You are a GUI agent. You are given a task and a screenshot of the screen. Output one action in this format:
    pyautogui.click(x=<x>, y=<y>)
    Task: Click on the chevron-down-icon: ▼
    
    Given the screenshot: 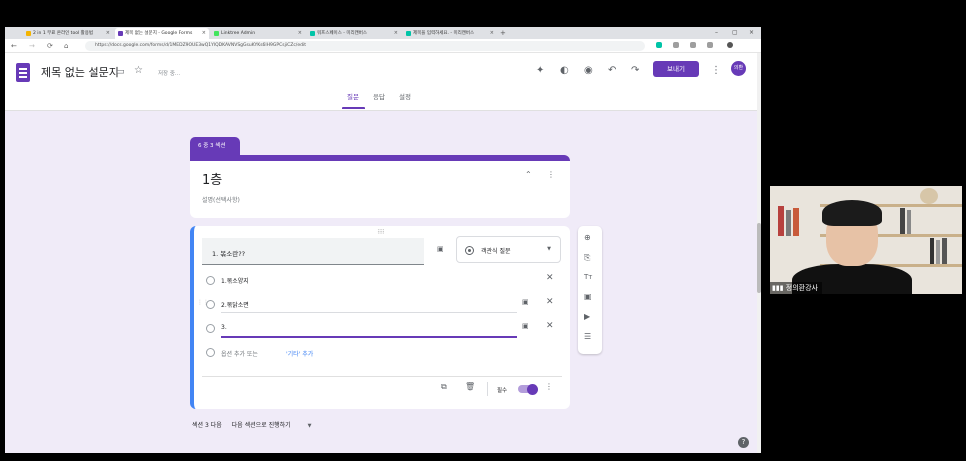 What is the action you would take?
    pyautogui.click(x=310, y=426)
    